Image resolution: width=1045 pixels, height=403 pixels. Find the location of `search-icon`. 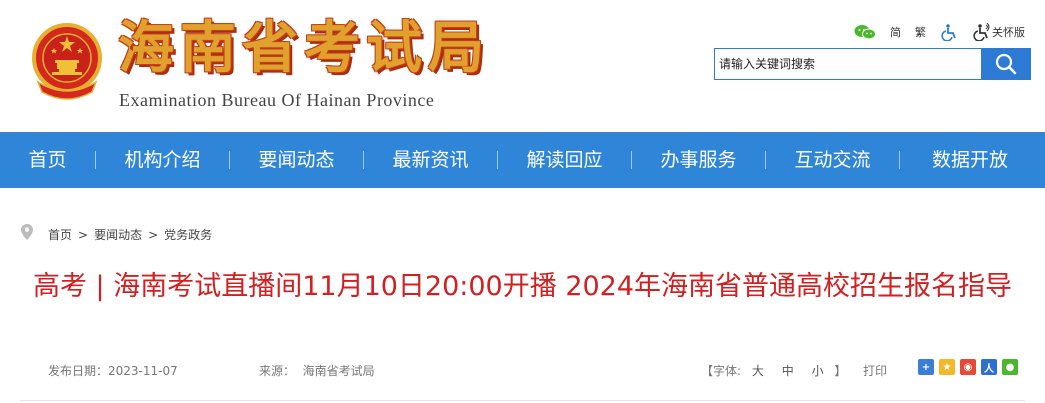

search-icon is located at coordinates (1006, 64).